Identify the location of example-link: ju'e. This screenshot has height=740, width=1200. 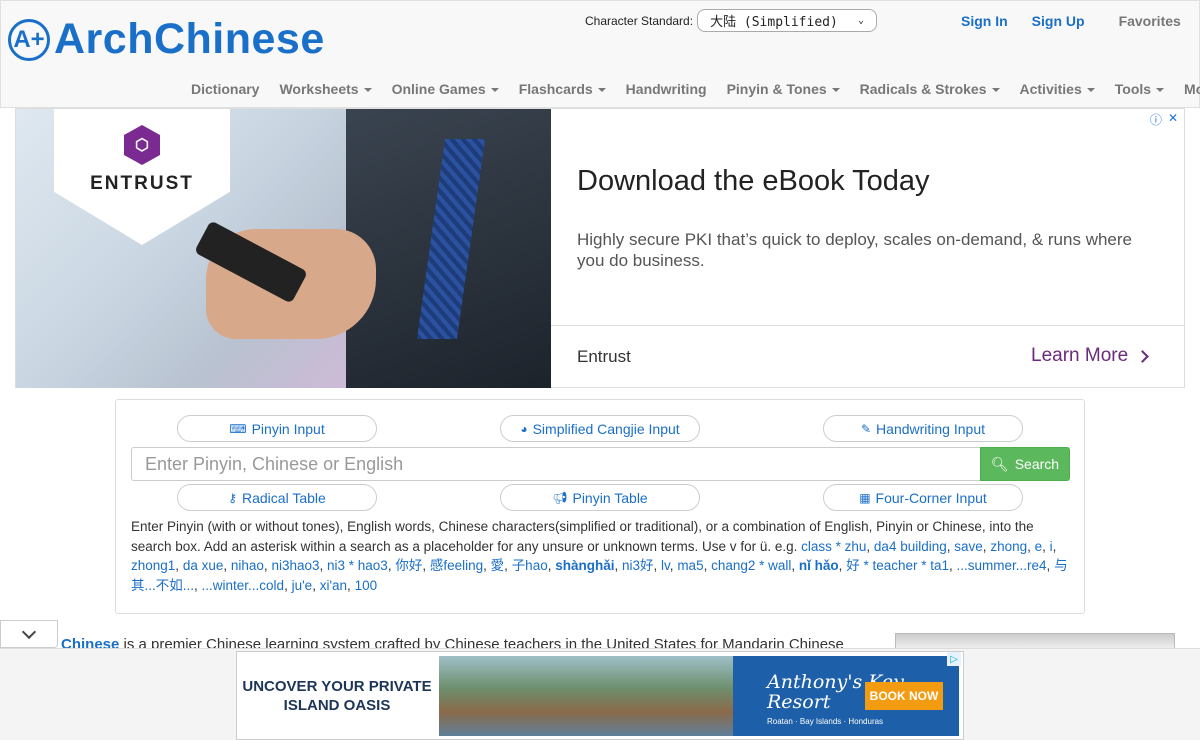
(302, 585).